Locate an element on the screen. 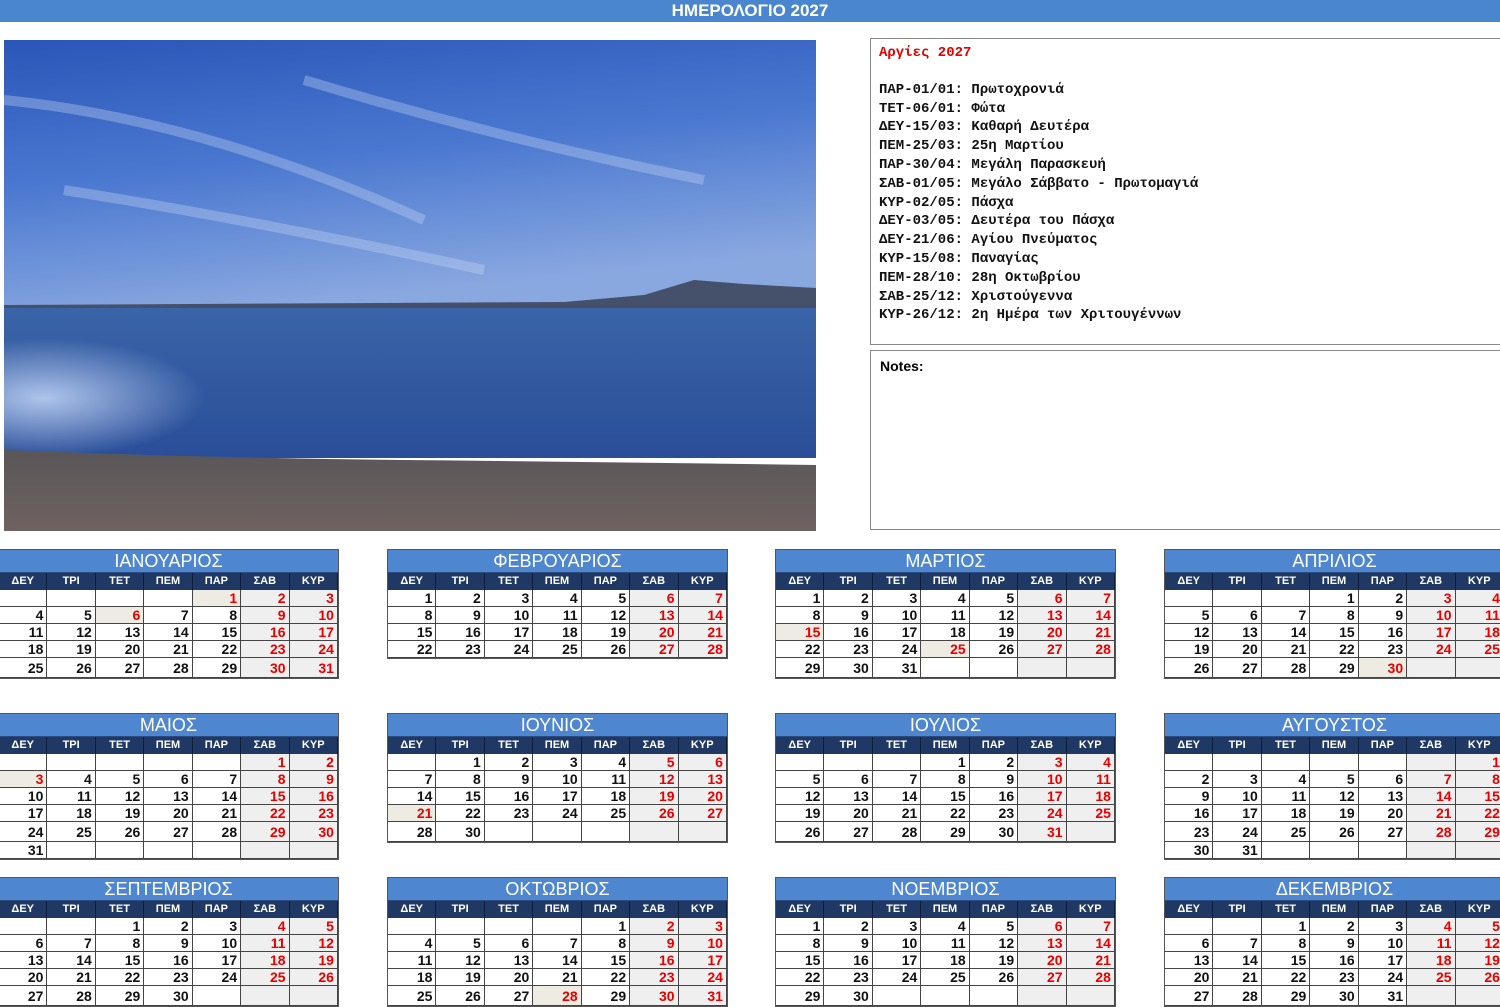  day-cell: 10 is located at coordinates (897, 943).